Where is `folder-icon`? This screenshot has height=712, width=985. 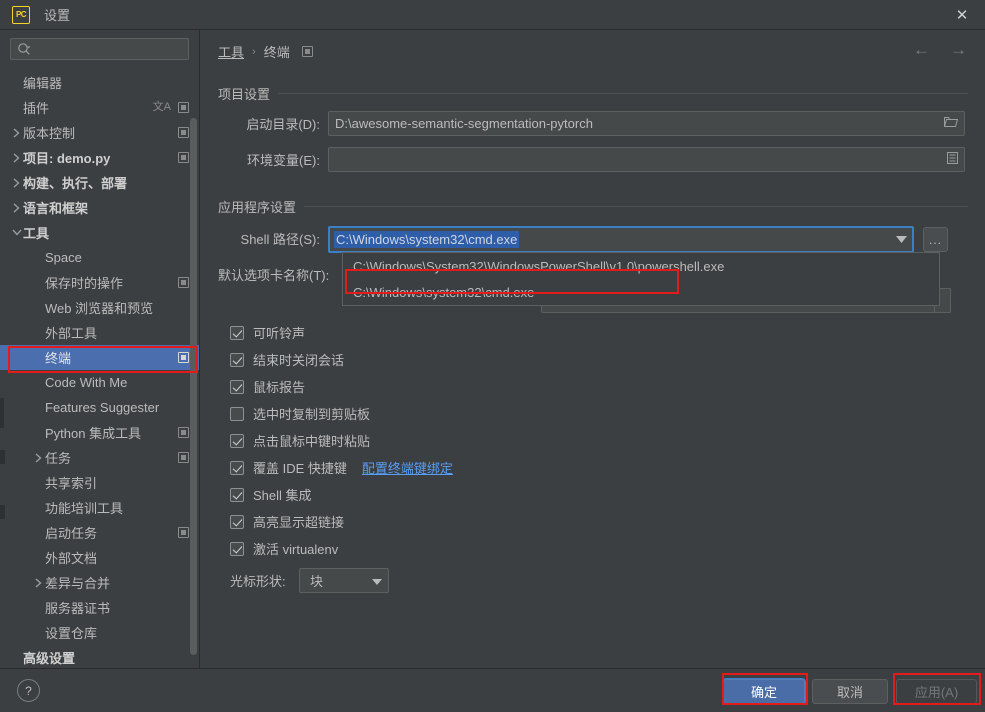 folder-icon is located at coordinates (951, 123).